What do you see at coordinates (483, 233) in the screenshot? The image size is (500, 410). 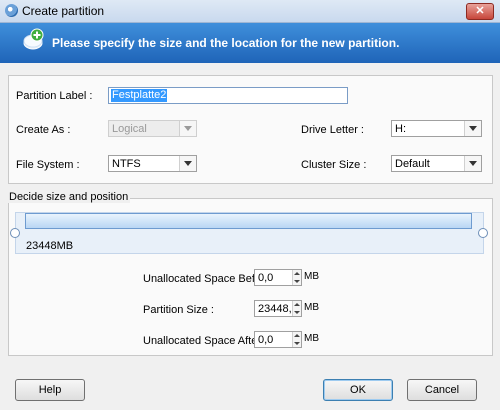 I see `right-resize-handle` at bounding box center [483, 233].